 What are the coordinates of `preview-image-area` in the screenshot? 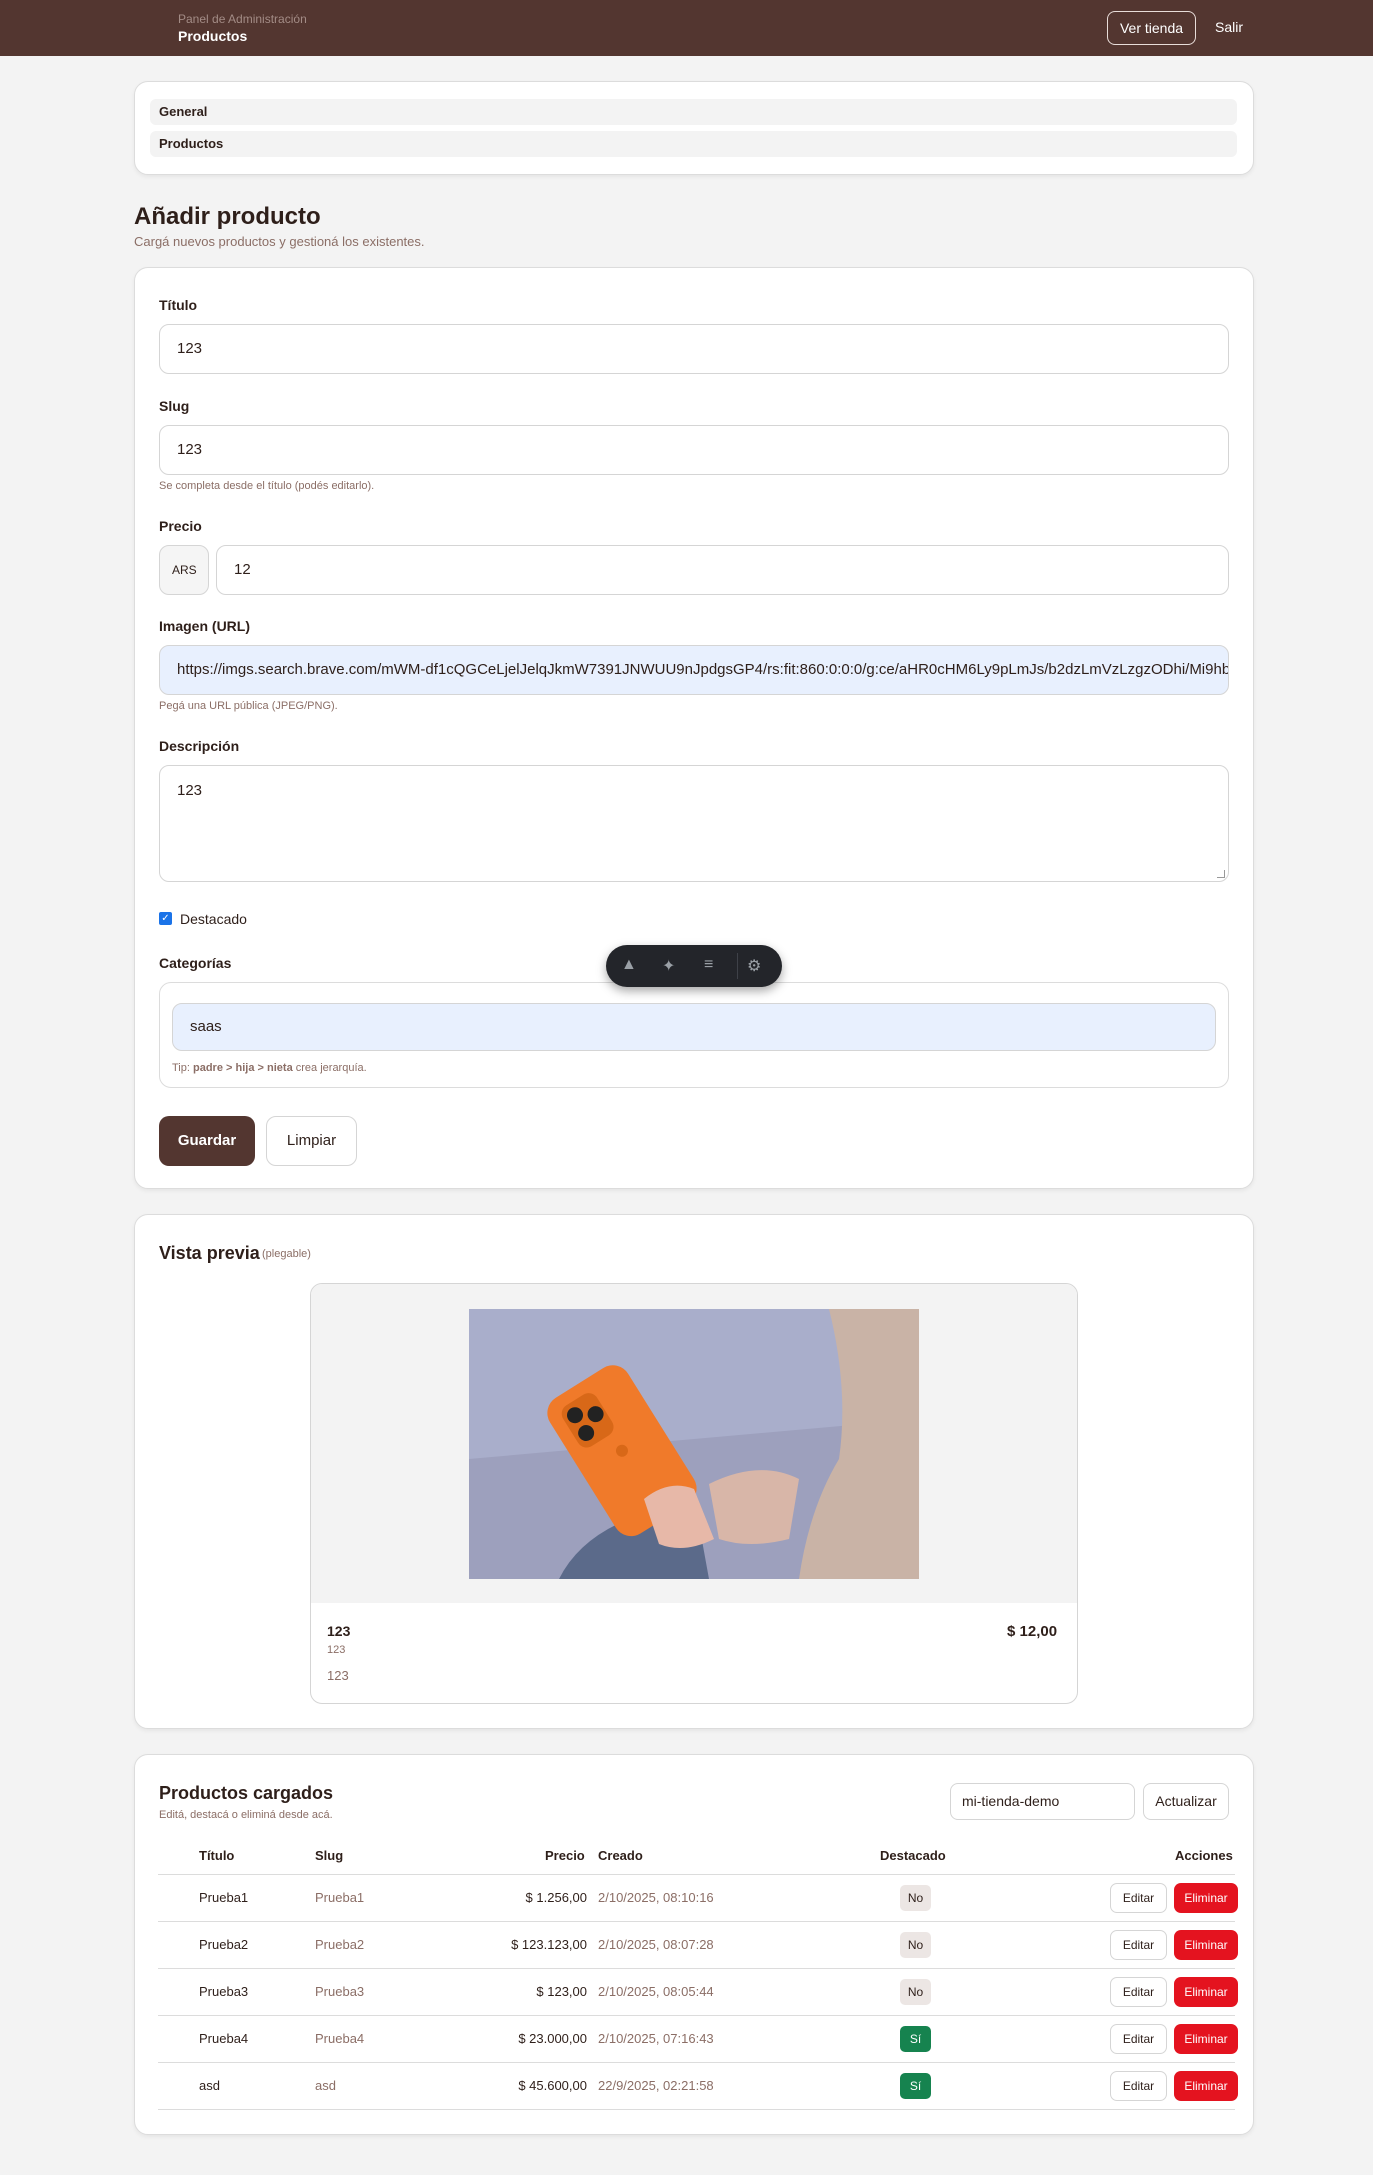 It's located at (694, 1443).